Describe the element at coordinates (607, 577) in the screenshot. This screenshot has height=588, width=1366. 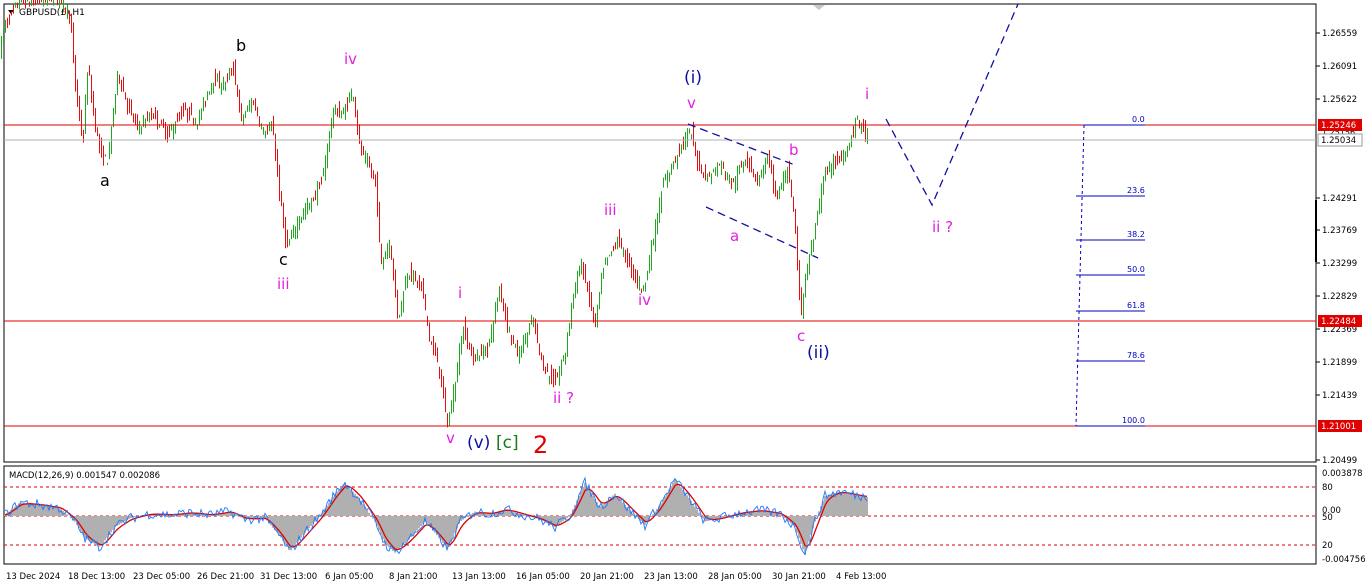
I see `time-tick: 20 Jan 21:00` at that location.